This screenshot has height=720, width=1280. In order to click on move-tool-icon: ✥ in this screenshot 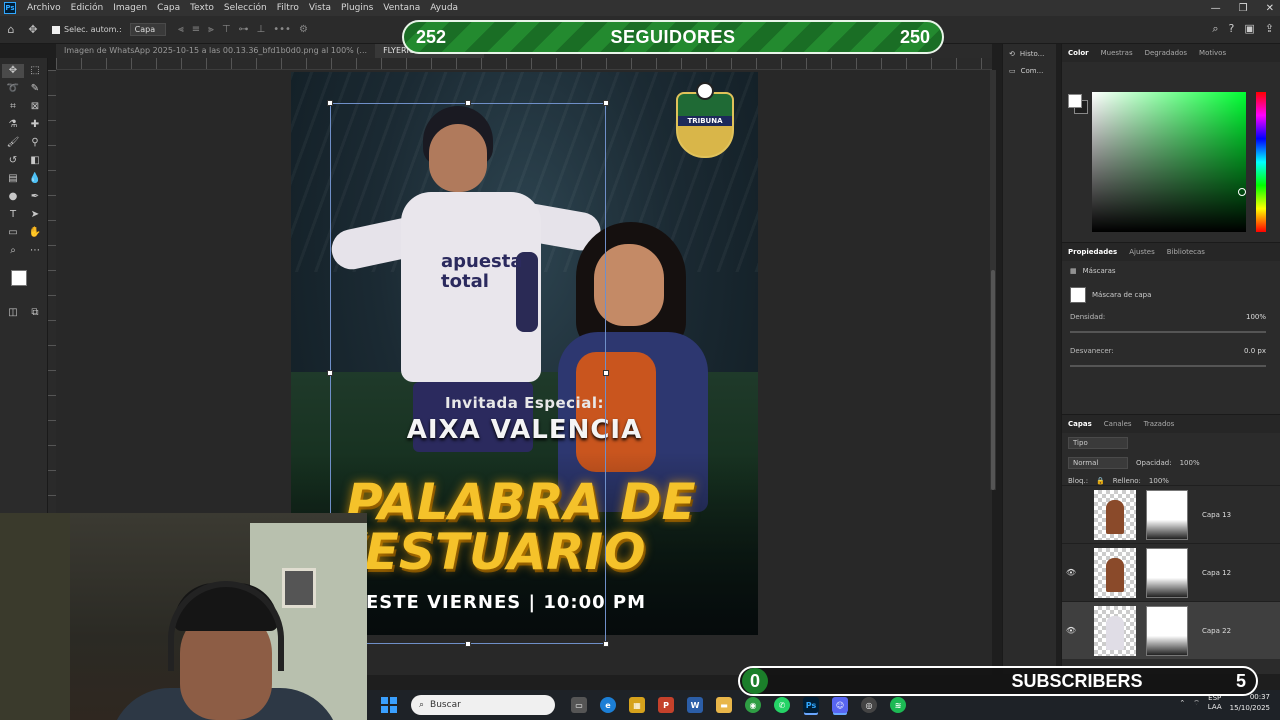, I will do `click(33, 29)`.